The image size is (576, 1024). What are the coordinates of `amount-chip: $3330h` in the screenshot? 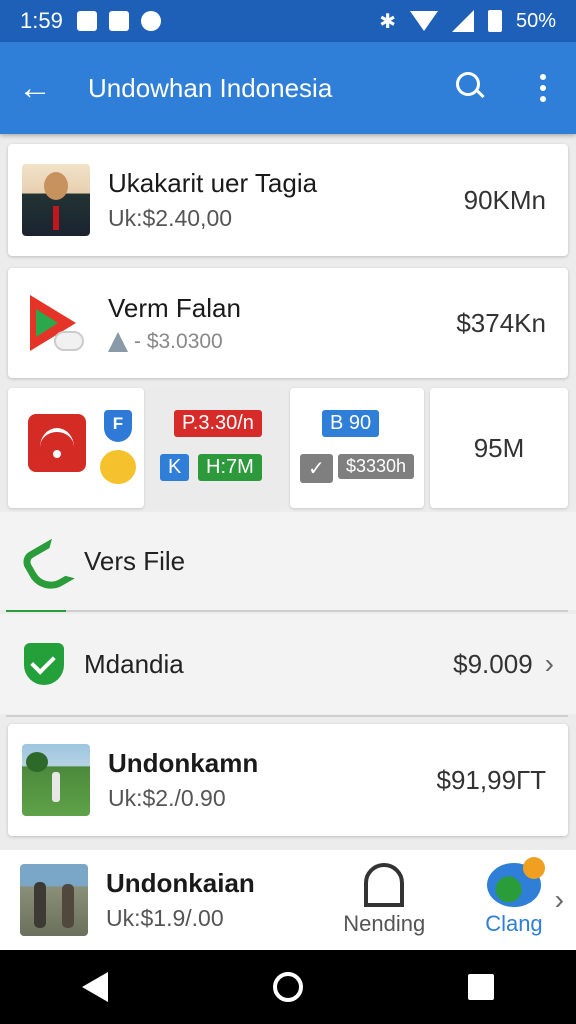 It's located at (376, 466).